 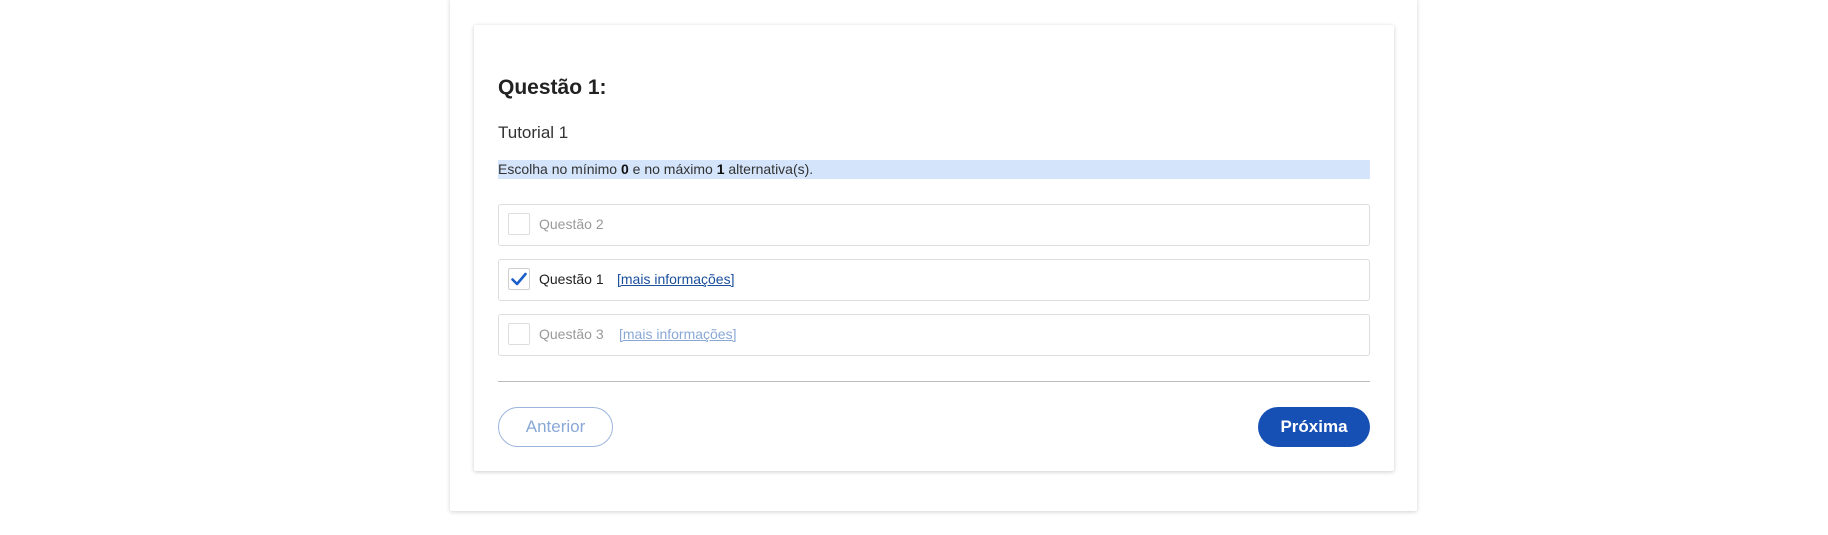 I want to click on option-checkbox-checked, so click(x=519, y=279).